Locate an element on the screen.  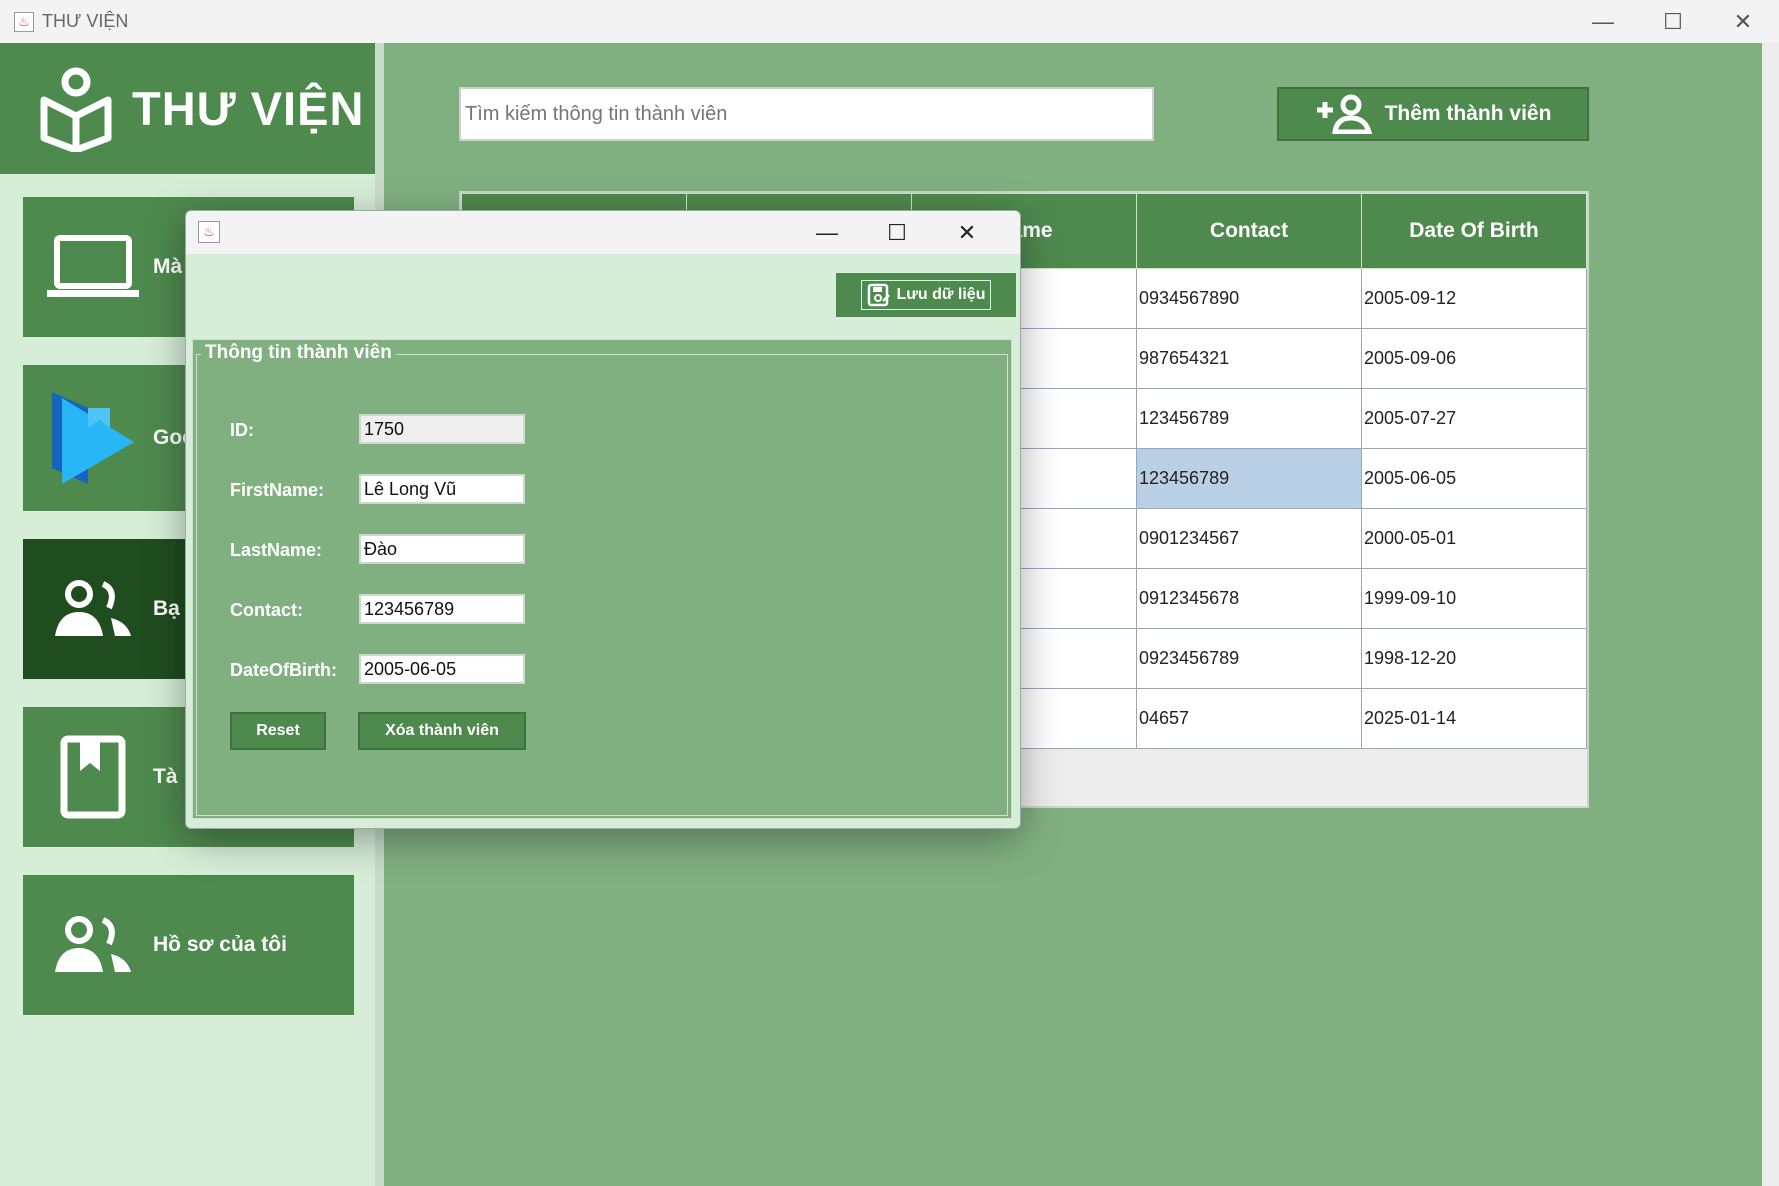
logo: THƯ VIỆN is located at coordinates (187, 108).